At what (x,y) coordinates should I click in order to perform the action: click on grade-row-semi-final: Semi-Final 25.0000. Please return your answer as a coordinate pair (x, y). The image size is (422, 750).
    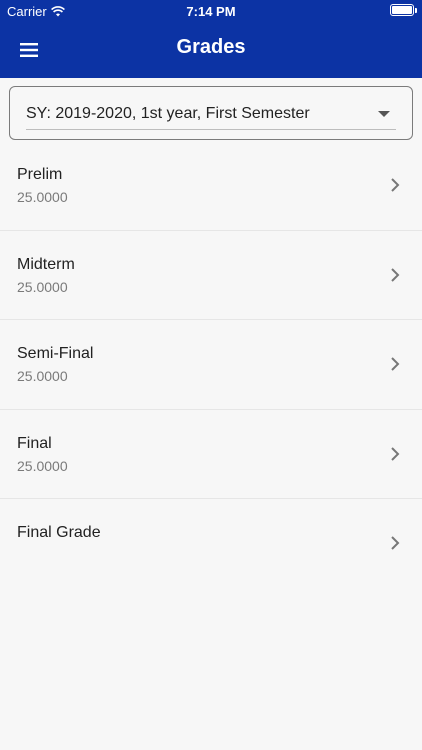
    Looking at the image, I should click on (211, 365).